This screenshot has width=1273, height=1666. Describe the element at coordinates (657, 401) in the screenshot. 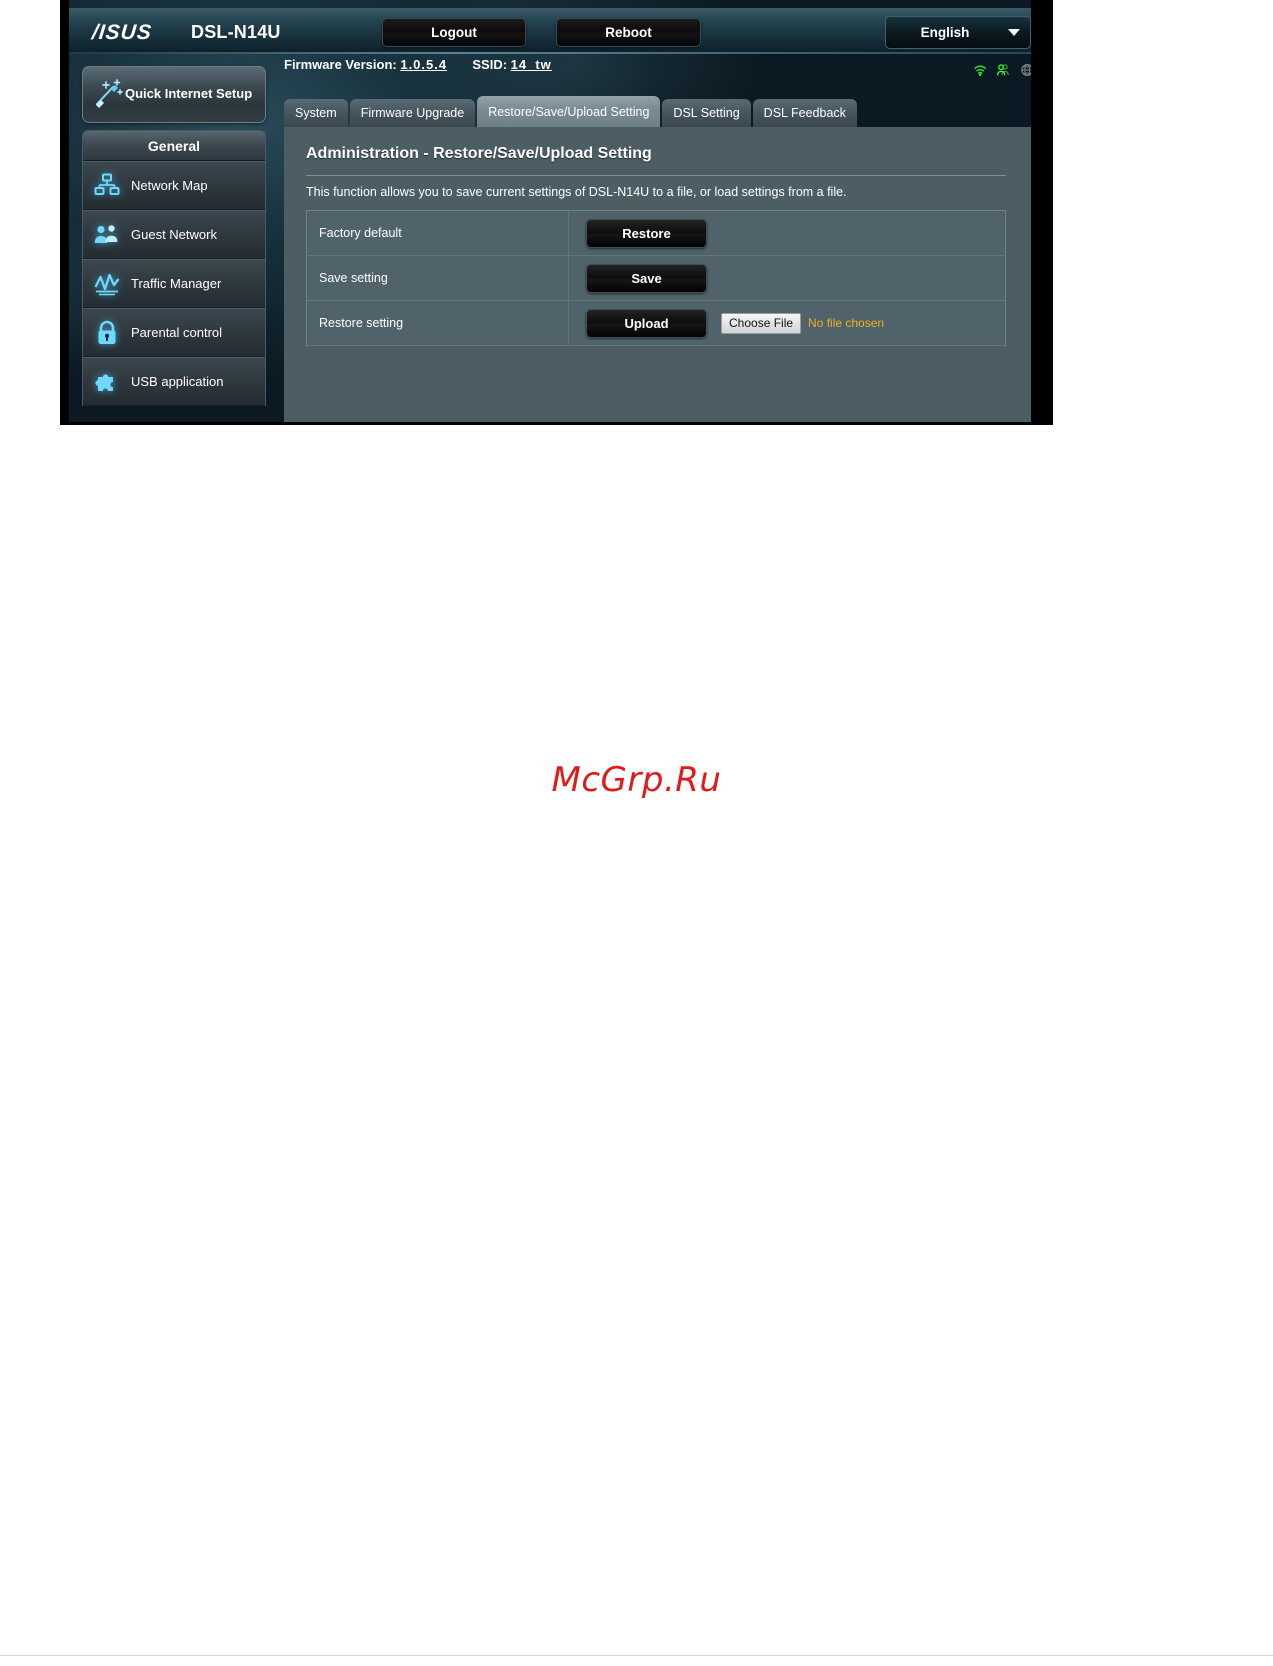

I see `panel-footer` at that location.